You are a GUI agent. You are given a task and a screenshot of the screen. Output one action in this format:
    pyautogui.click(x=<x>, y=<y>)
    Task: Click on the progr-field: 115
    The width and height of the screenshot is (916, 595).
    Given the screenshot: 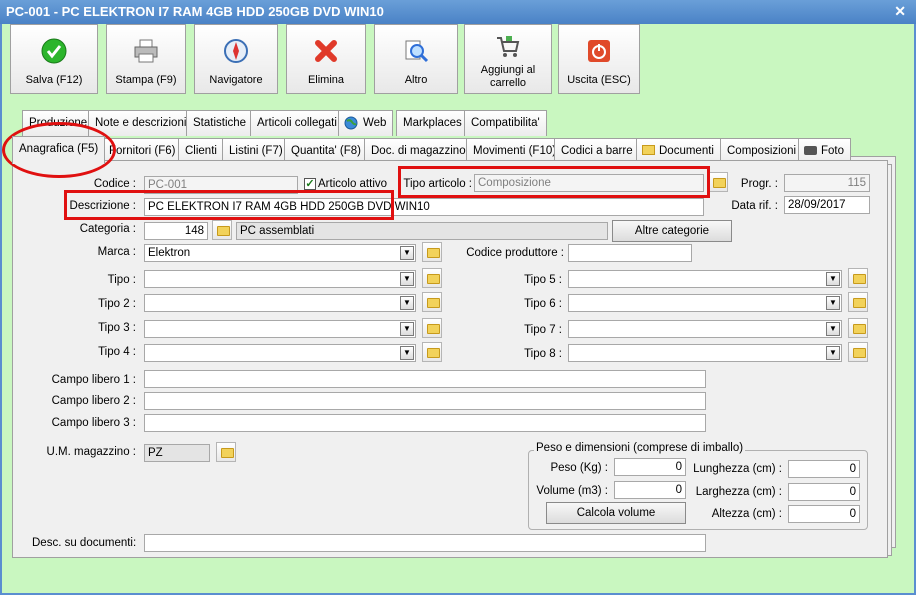 What is the action you would take?
    pyautogui.click(x=827, y=183)
    